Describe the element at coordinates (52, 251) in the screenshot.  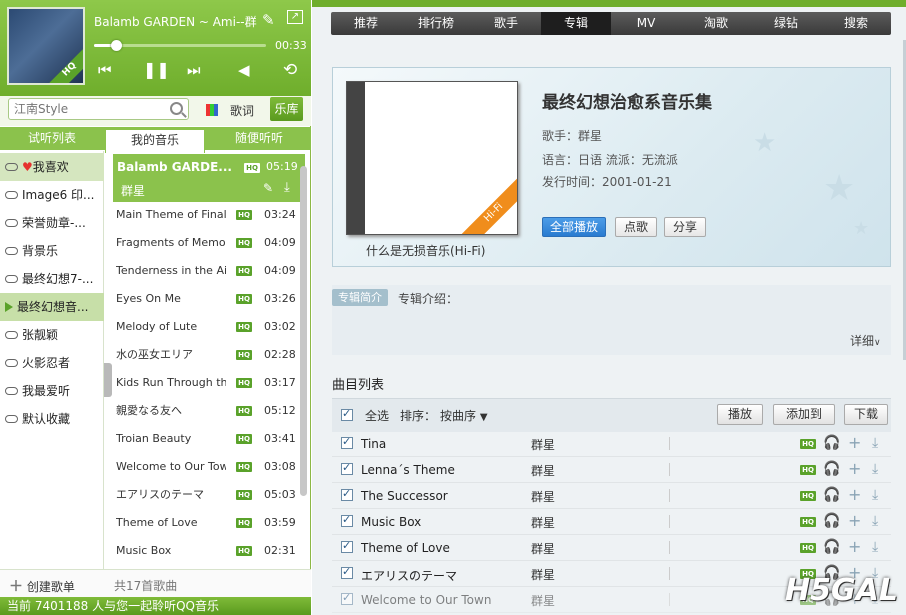
I see `playlist-item: 背景乐` at that location.